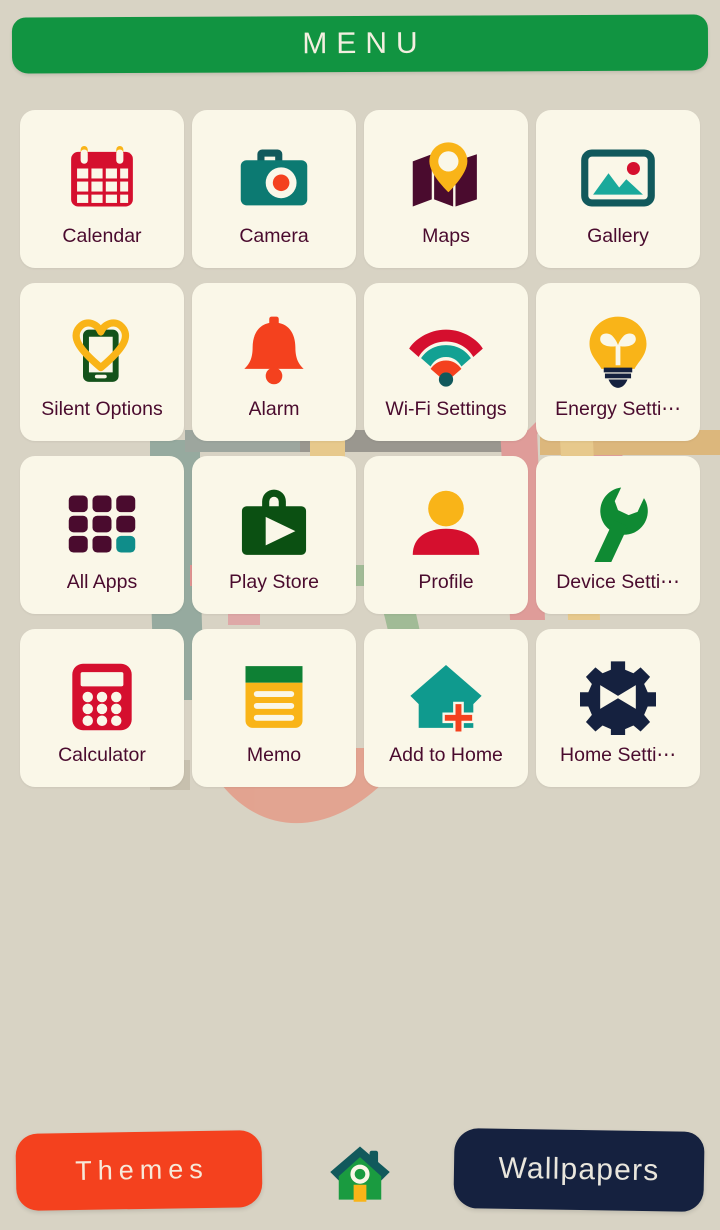 The height and width of the screenshot is (1230, 720). I want to click on play-store-icon, so click(274, 524).